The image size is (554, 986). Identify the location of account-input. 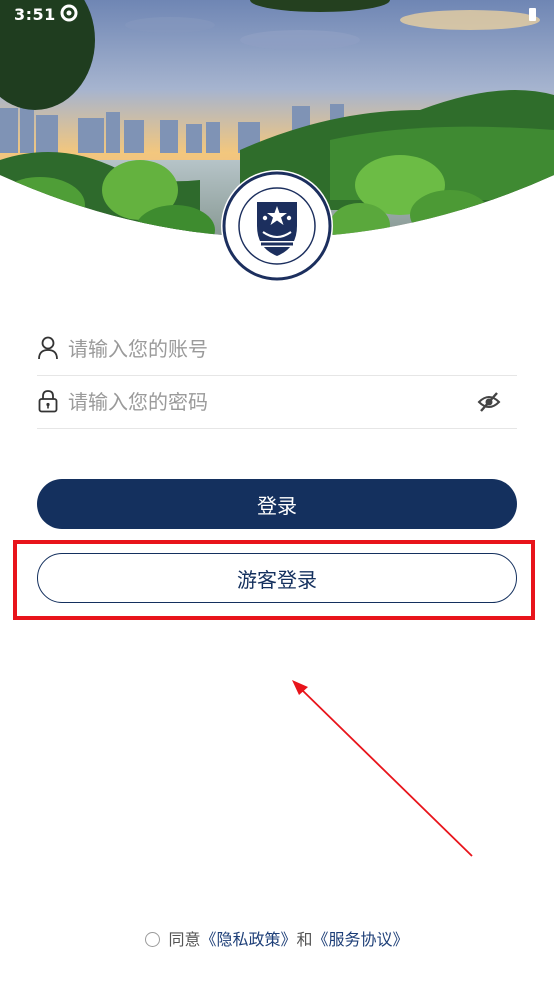
(268, 349).